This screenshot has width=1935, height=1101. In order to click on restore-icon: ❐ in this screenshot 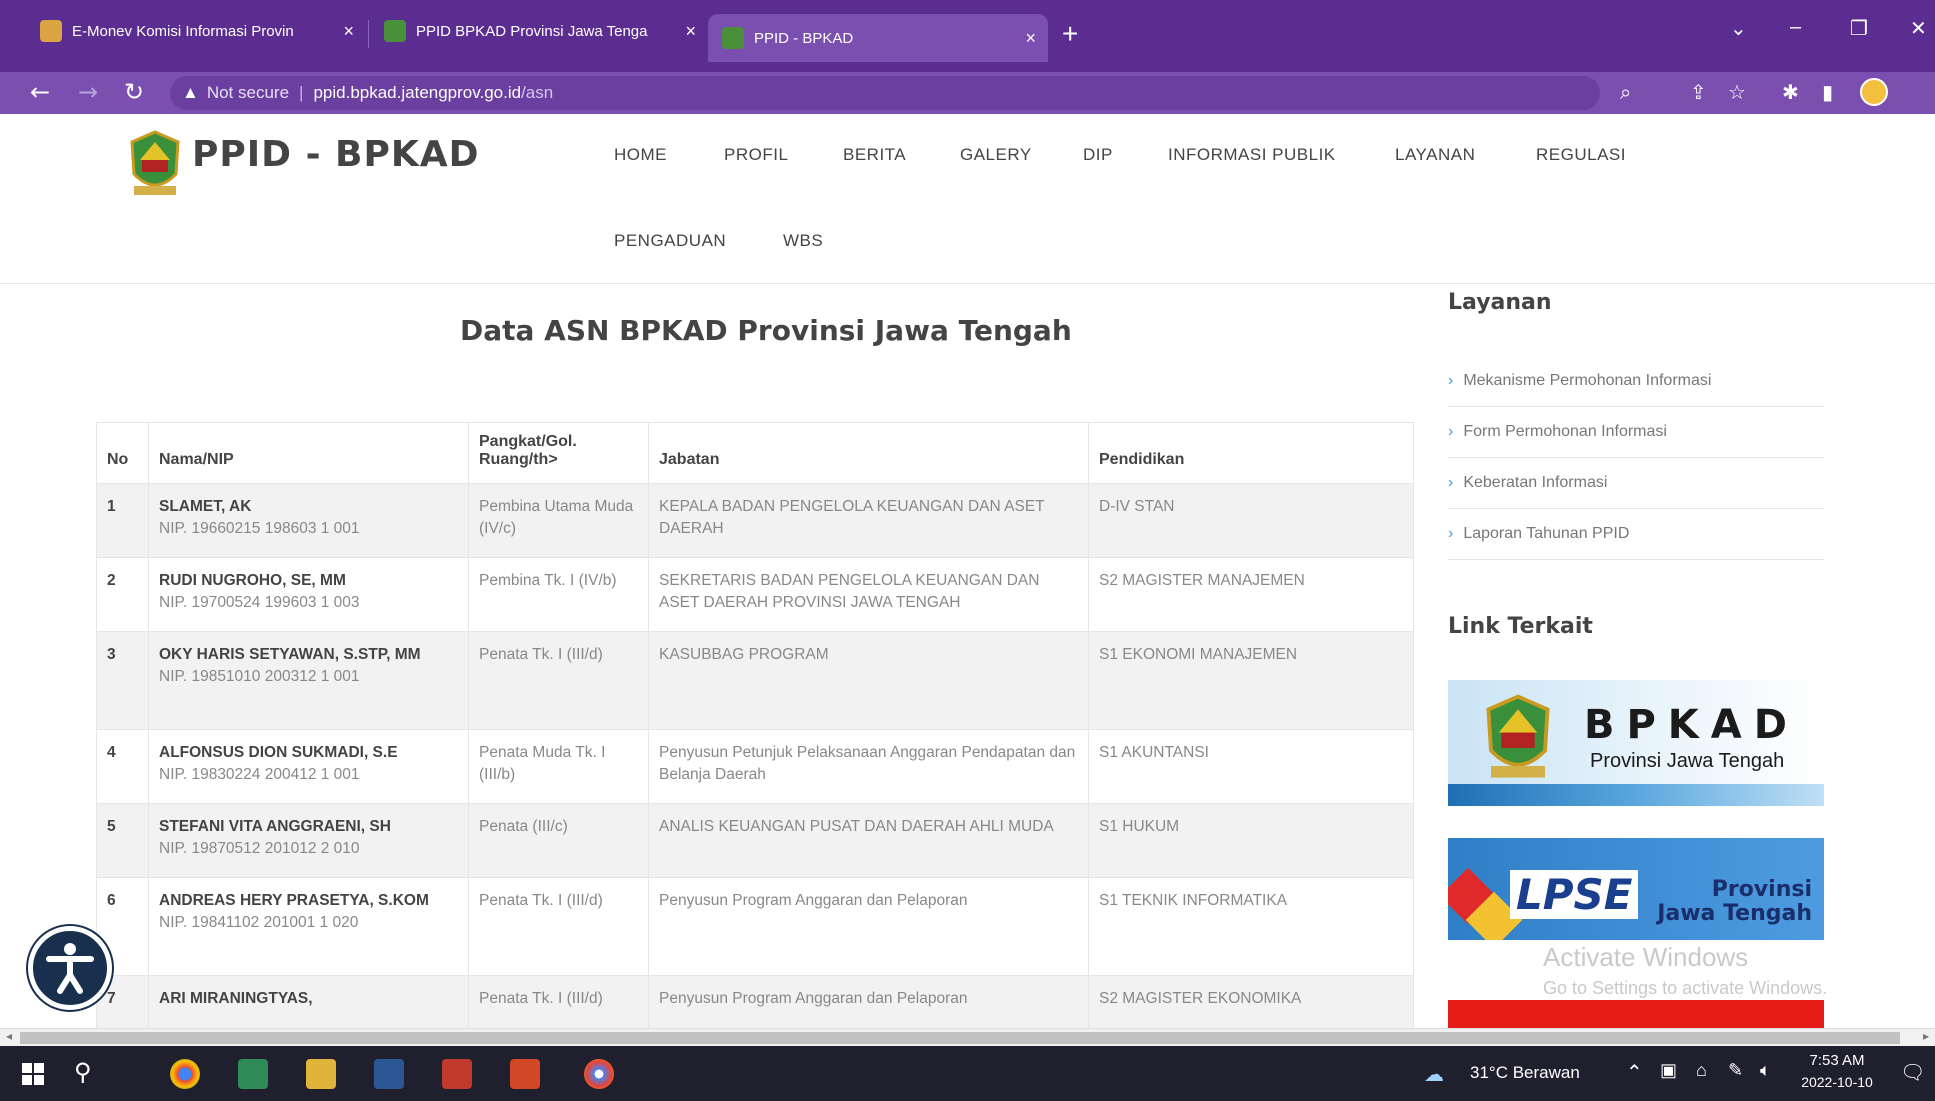, I will do `click(1859, 28)`.